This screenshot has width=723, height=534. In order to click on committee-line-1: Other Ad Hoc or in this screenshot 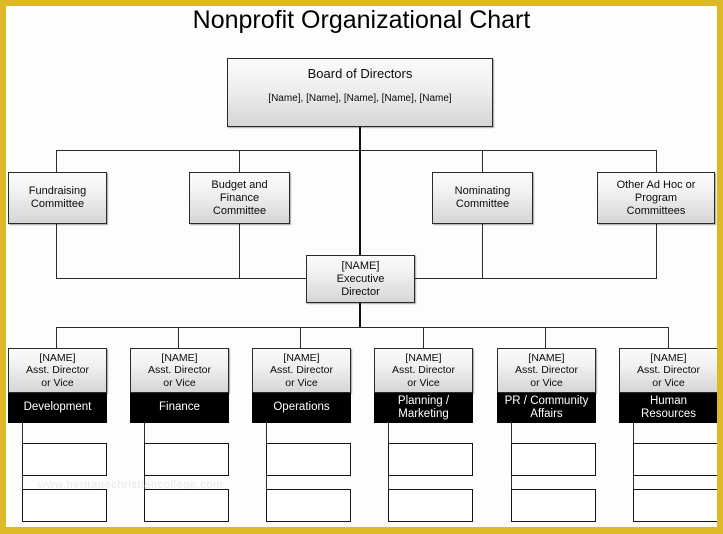, I will do `click(656, 184)`.